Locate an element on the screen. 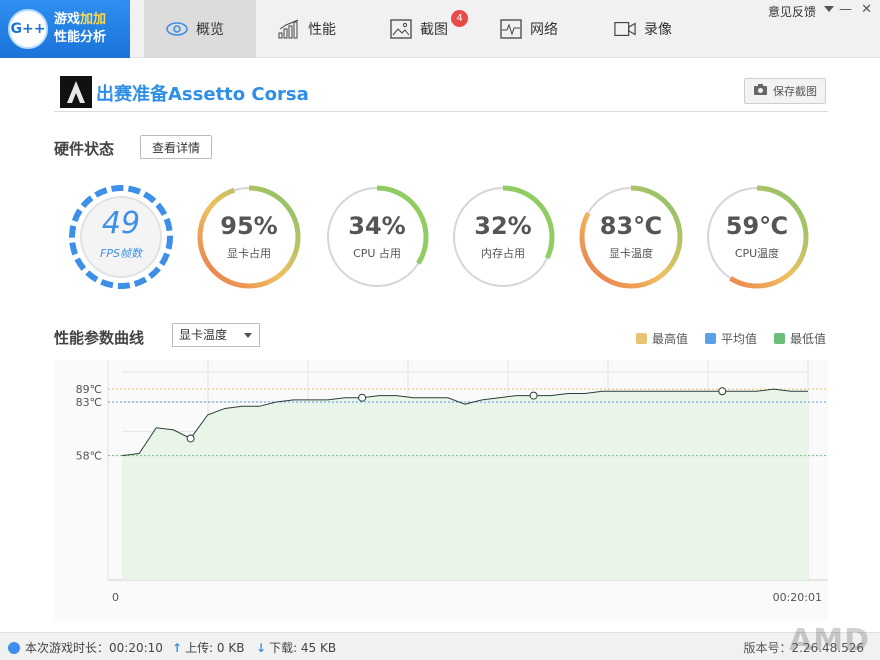 This screenshot has height=660, width=880. legend-max: 最高值 is located at coordinates (662, 338).